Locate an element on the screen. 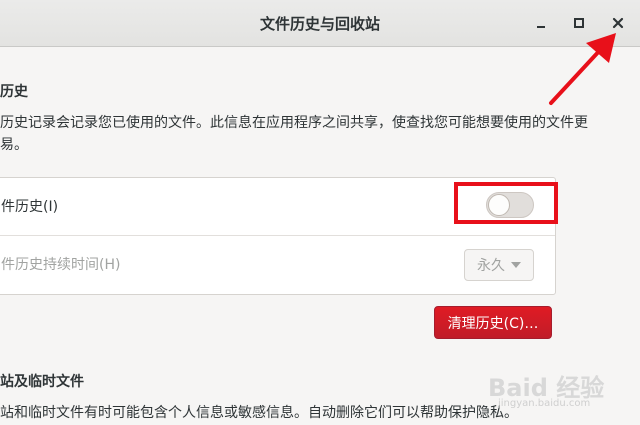 The image size is (640, 425). title-bar: 文件历史与回收站 is located at coordinates (320, 23).